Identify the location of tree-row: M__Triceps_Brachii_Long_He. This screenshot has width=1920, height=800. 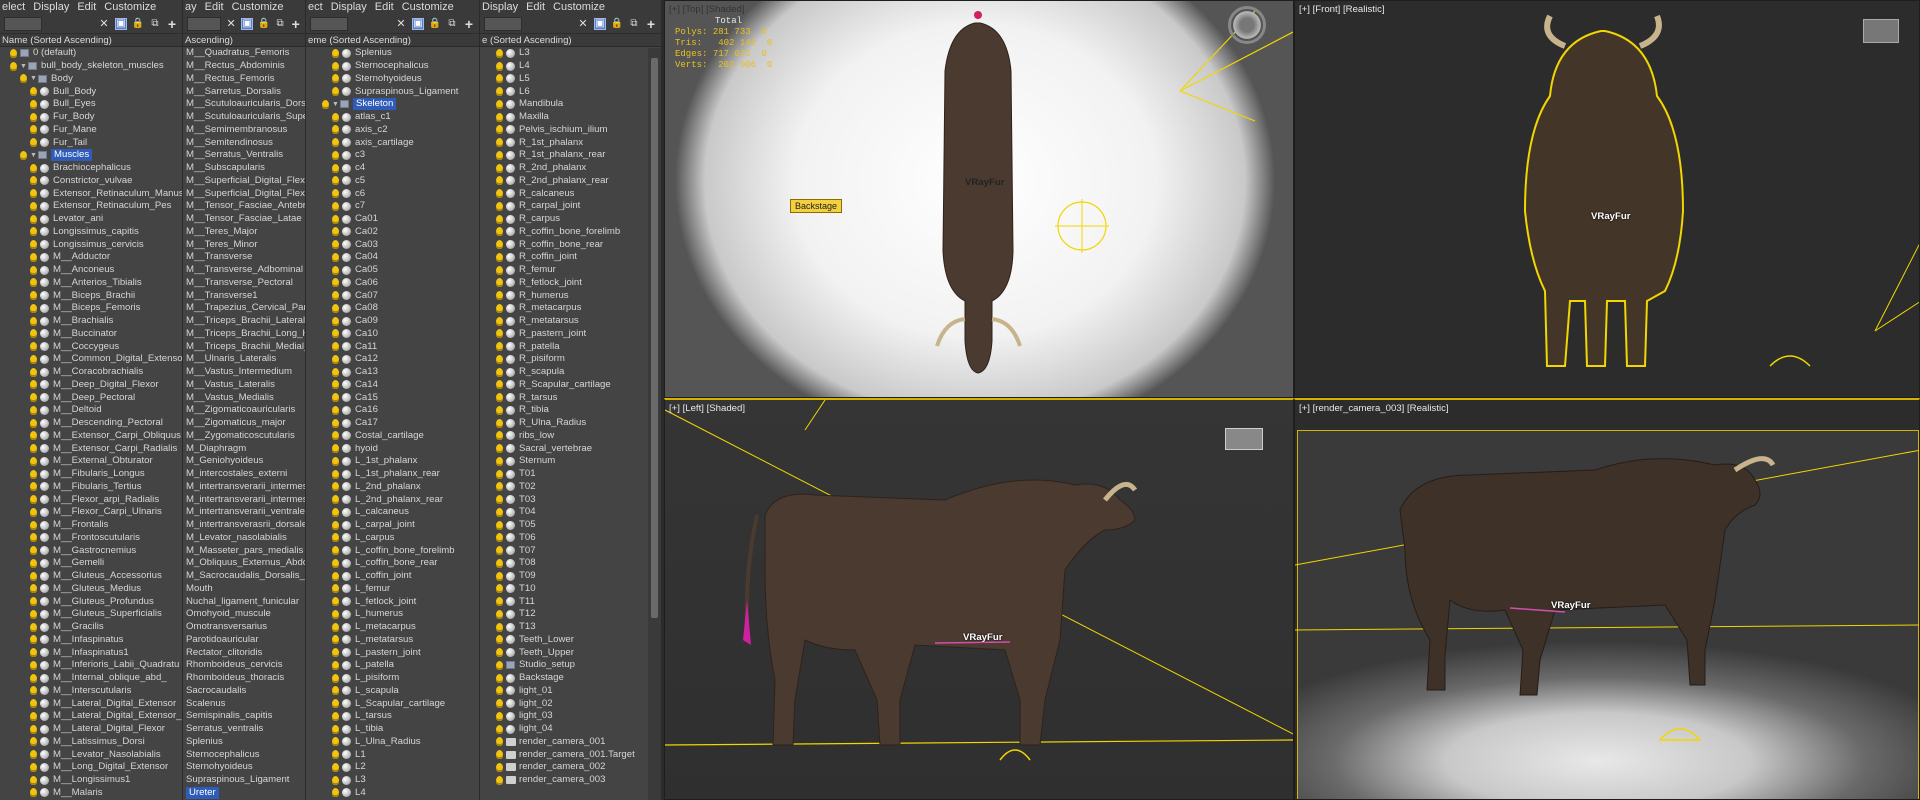
(244, 334).